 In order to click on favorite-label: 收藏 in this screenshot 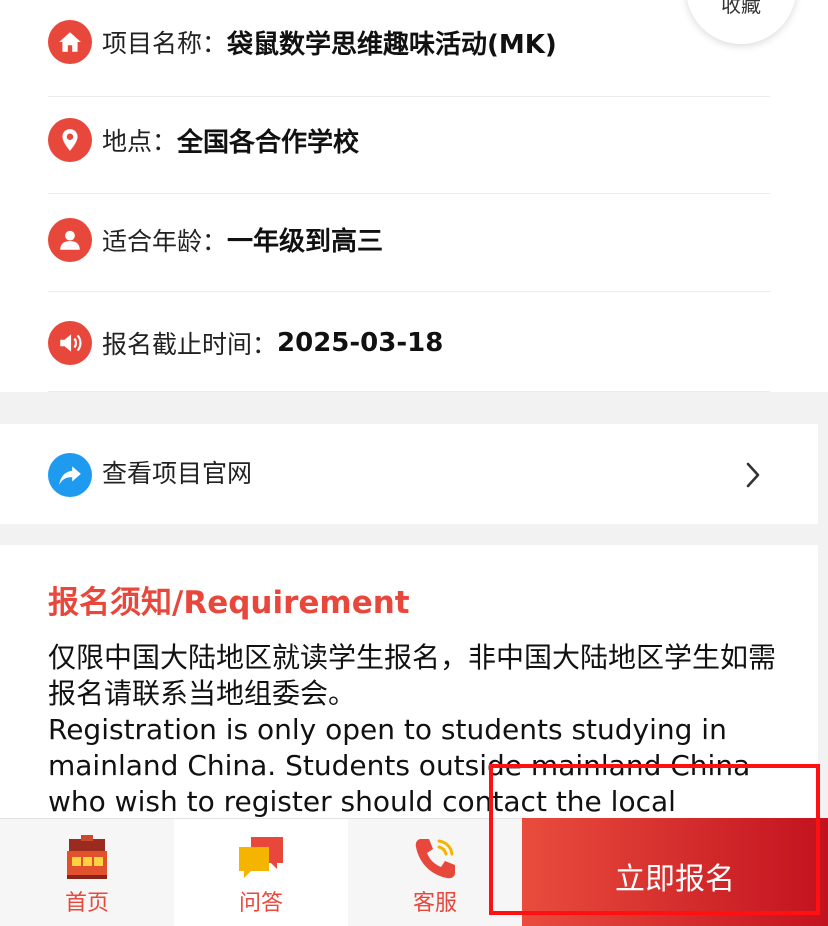, I will do `click(741, 8)`.